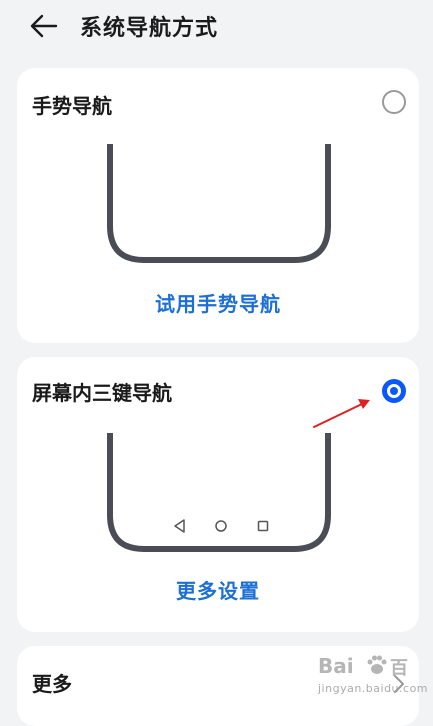 The image size is (433, 726). Describe the element at coordinates (219, 492) in the screenshot. I see `three-key-phone-illustration` at that location.